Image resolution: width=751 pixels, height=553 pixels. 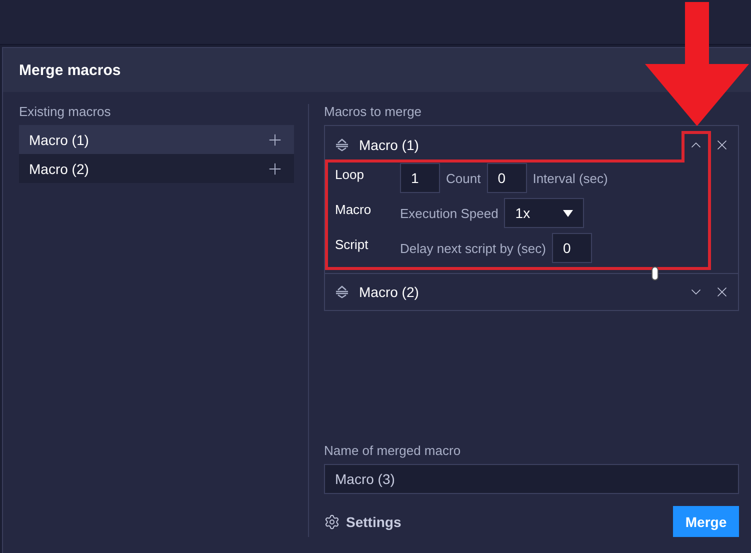 What do you see at coordinates (544, 213) in the screenshot?
I see `speed-dropdown: 1x` at bounding box center [544, 213].